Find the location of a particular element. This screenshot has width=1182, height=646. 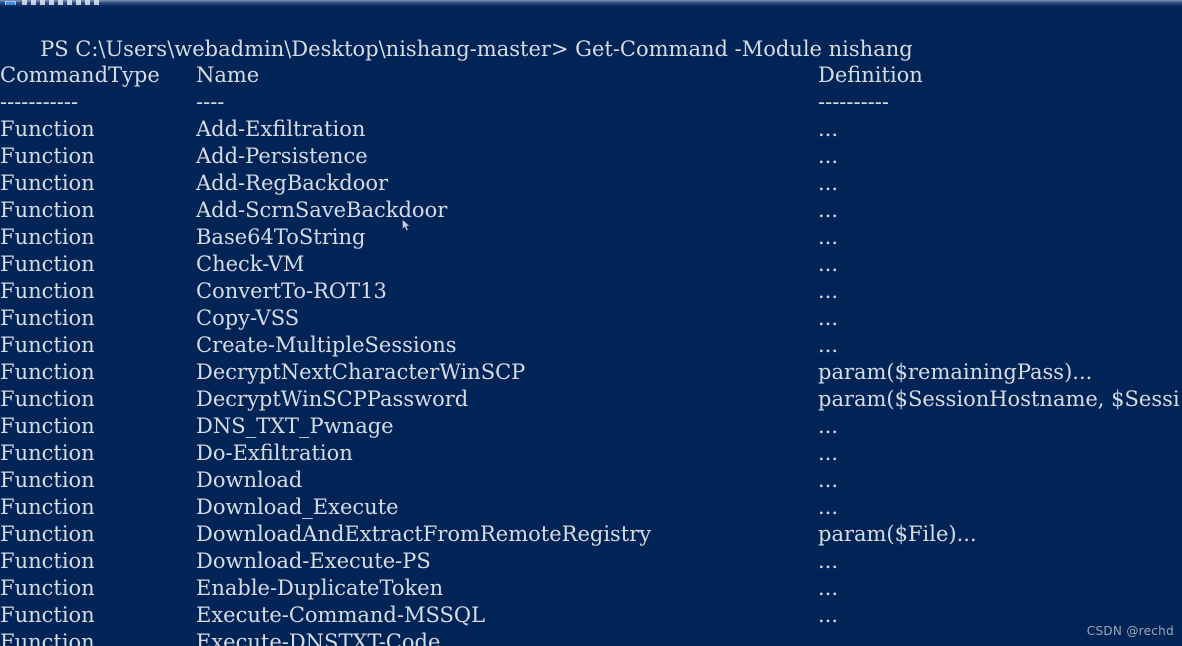

cell-name: DecryptWinSCPPassword is located at coordinates (332, 399).